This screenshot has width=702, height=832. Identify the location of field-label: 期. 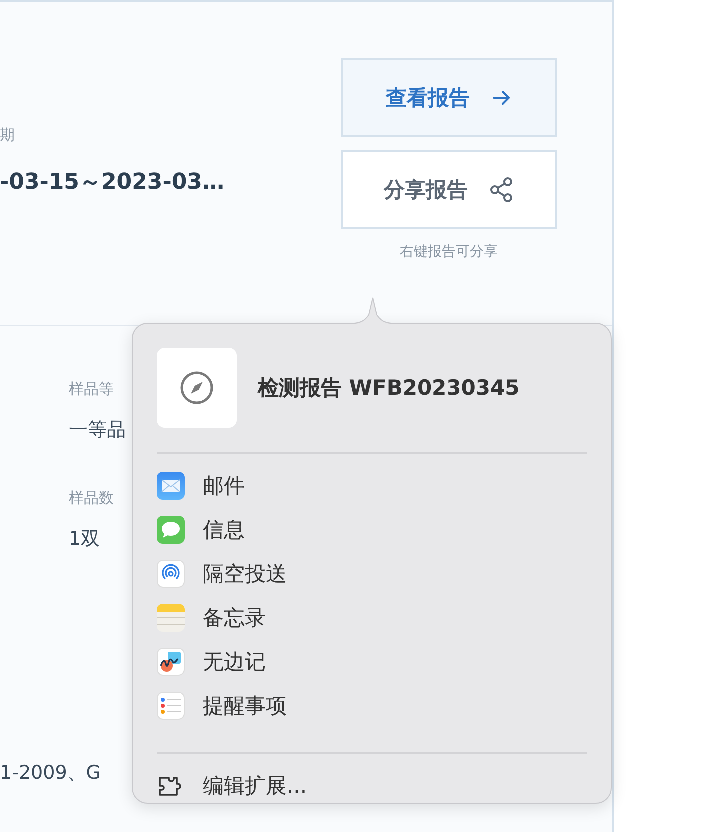
(8, 135).